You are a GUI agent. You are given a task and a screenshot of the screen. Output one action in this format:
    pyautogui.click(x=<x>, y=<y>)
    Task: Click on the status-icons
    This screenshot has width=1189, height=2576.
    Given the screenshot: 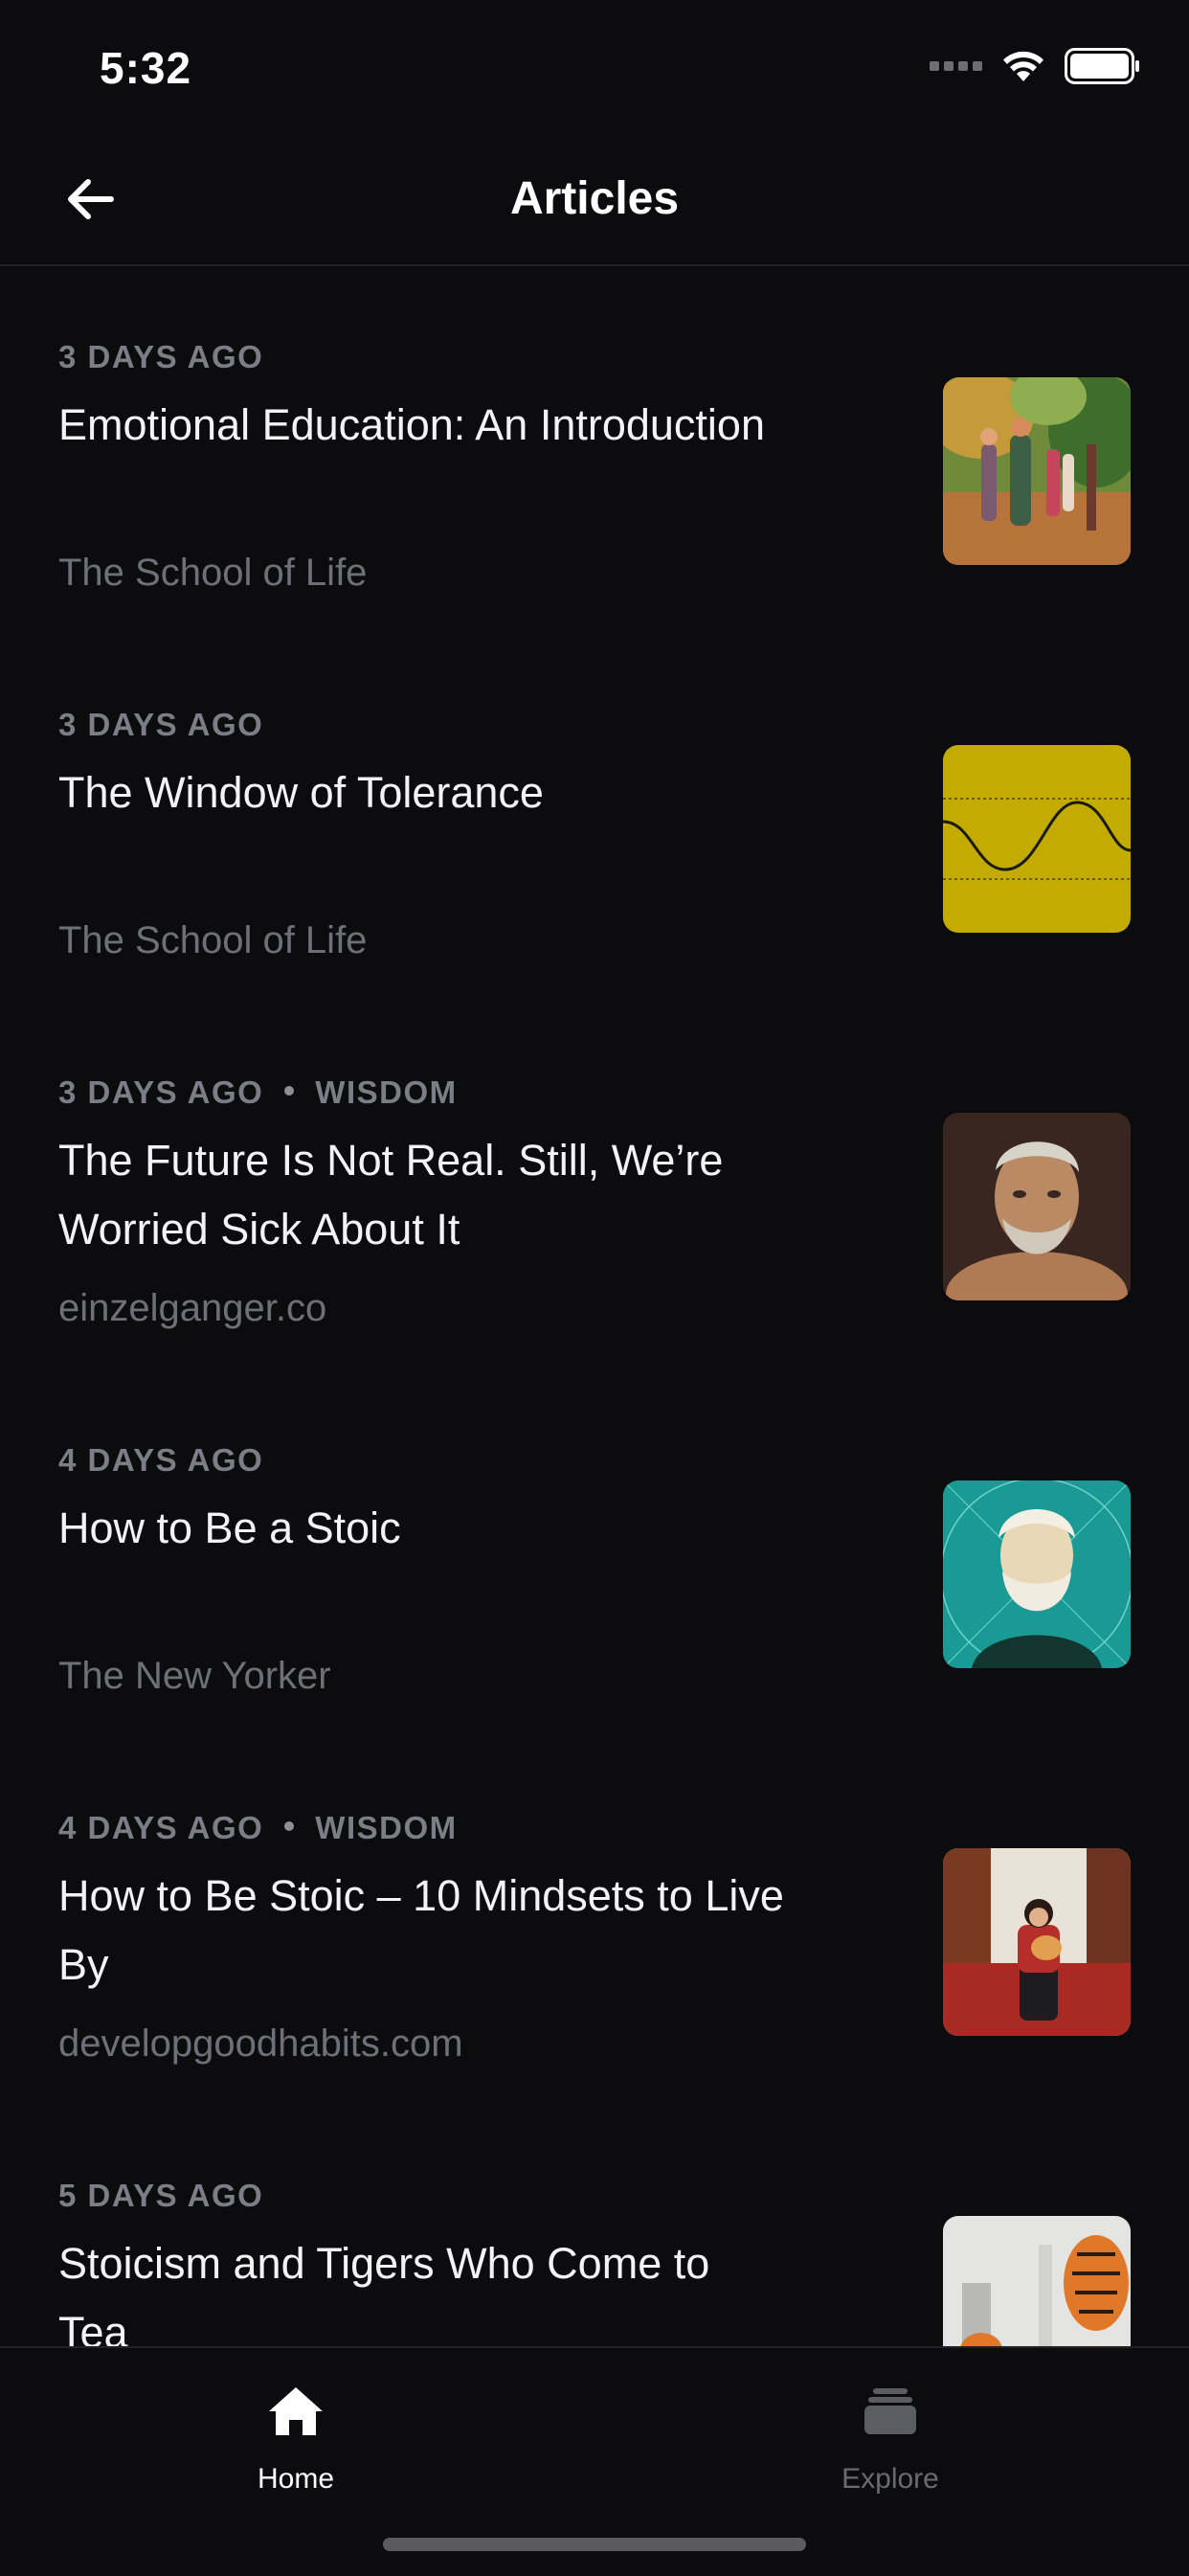 What is the action you would take?
    pyautogui.click(x=1035, y=66)
    